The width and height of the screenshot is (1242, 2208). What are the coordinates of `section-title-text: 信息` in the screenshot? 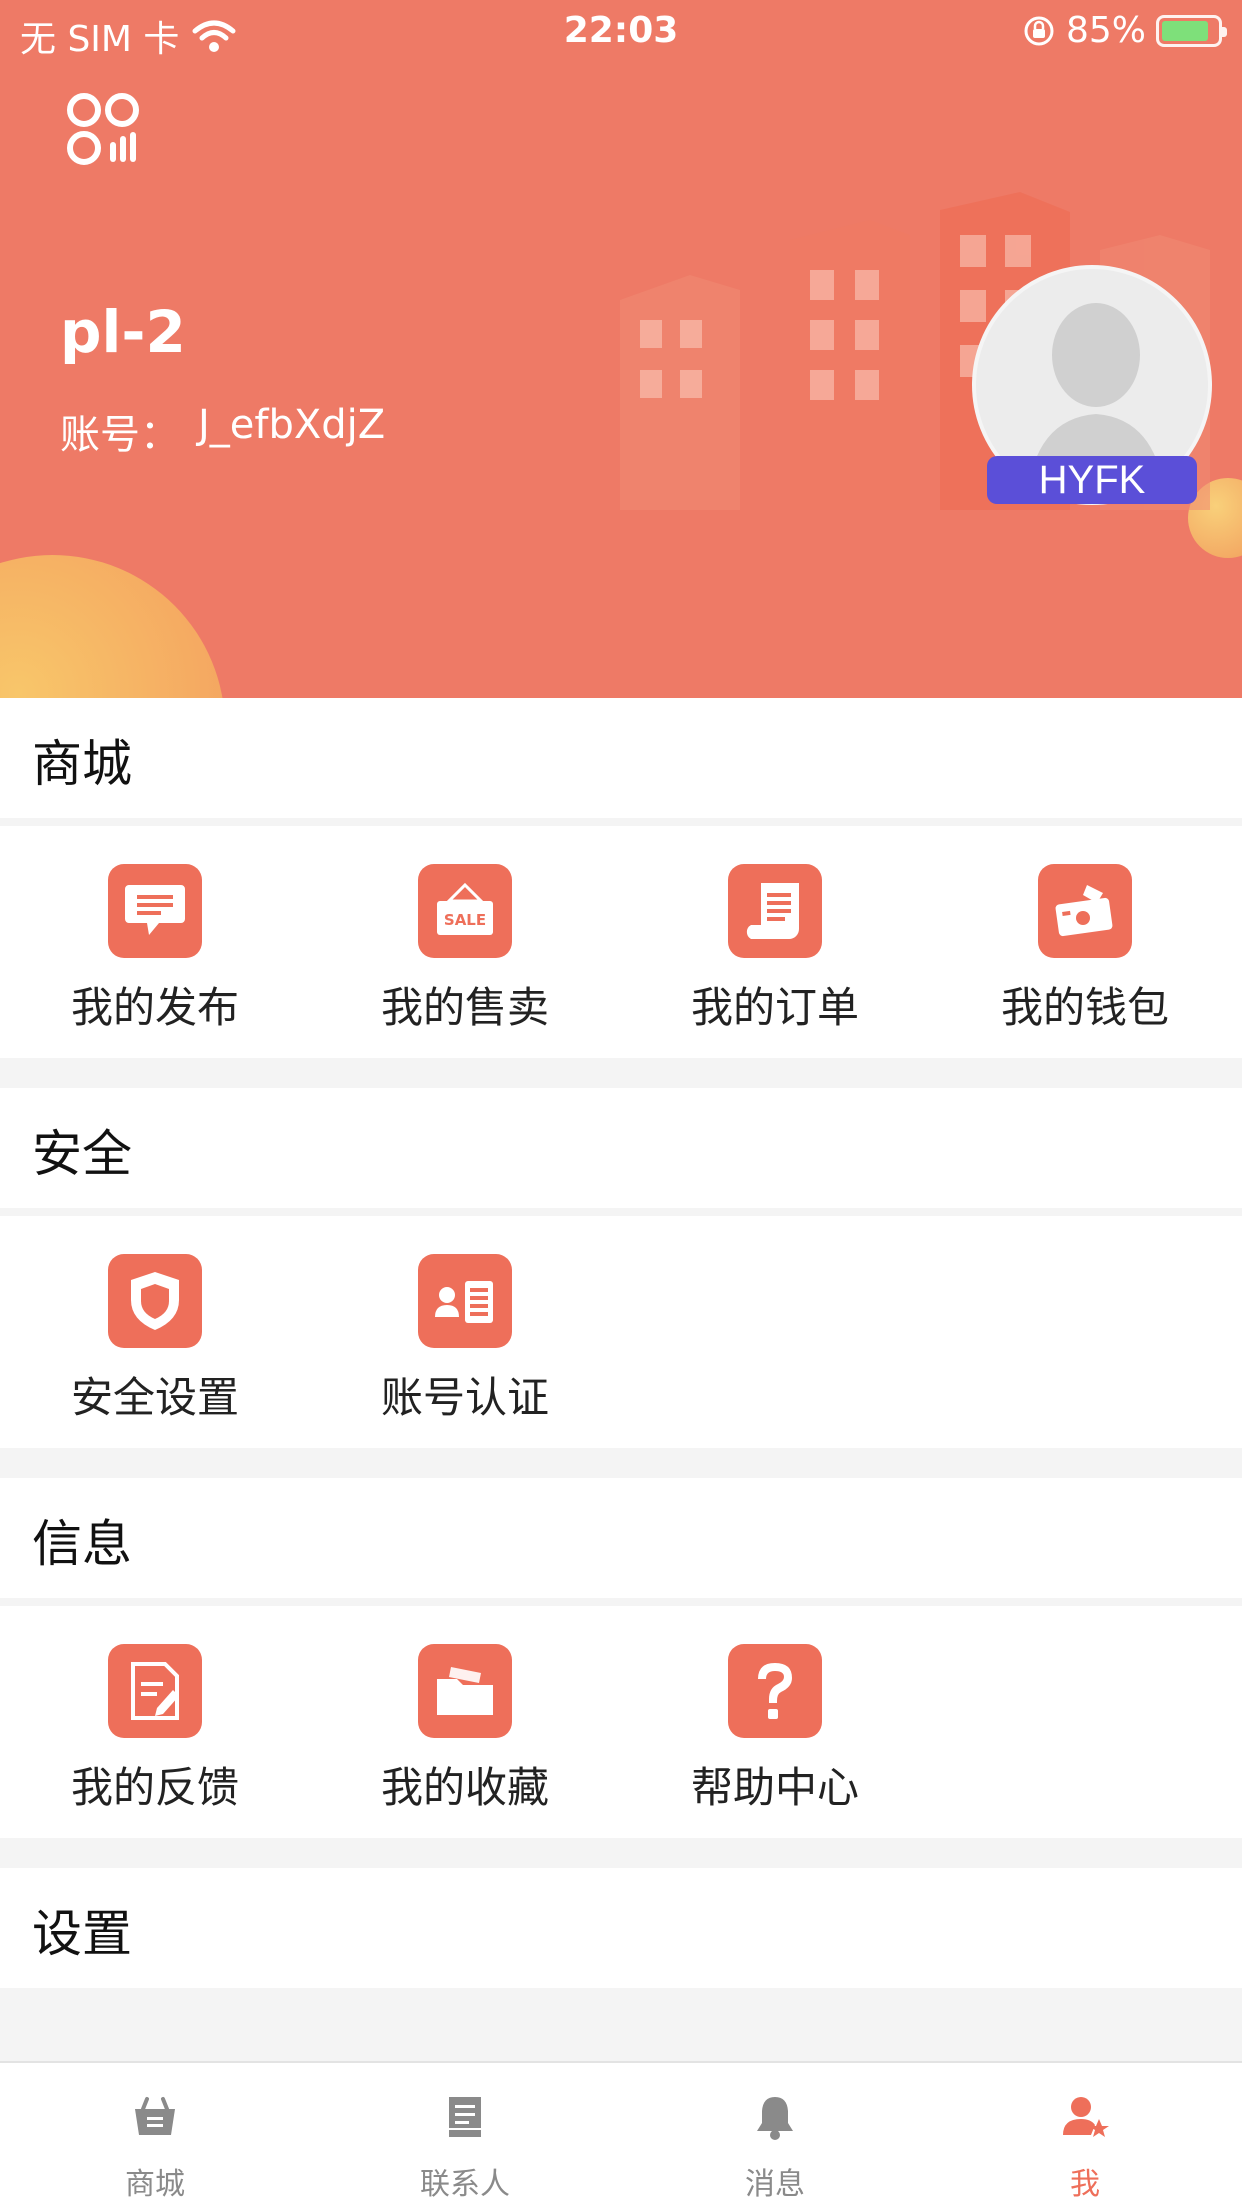 It's located at (82, 1544).